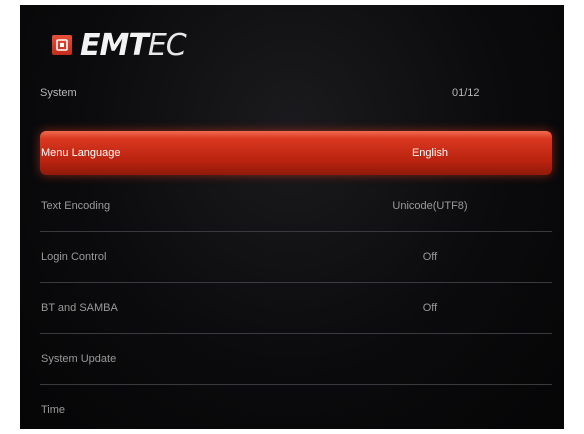  What do you see at coordinates (53, 410) in the screenshot?
I see `menu-item-label: Time` at bounding box center [53, 410].